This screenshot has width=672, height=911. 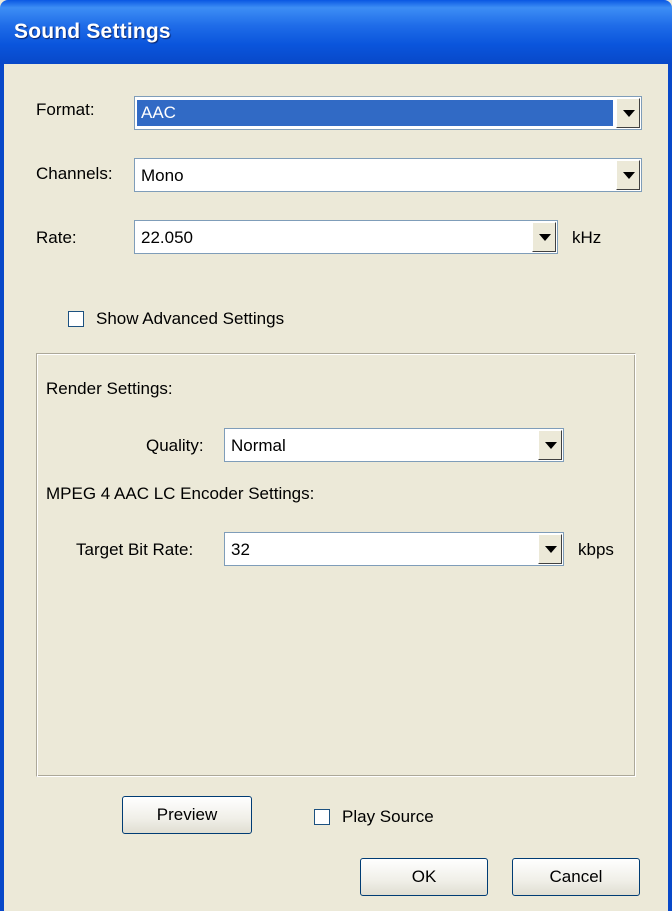 I want to click on channels-value: Mono, so click(x=162, y=175).